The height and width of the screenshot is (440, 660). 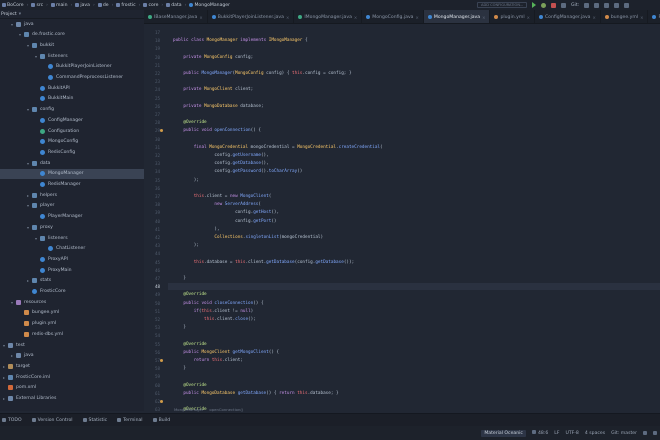 What do you see at coordinates (72, 249) in the screenshot?
I see `tree-item: ChatListener` at bounding box center [72, 249].